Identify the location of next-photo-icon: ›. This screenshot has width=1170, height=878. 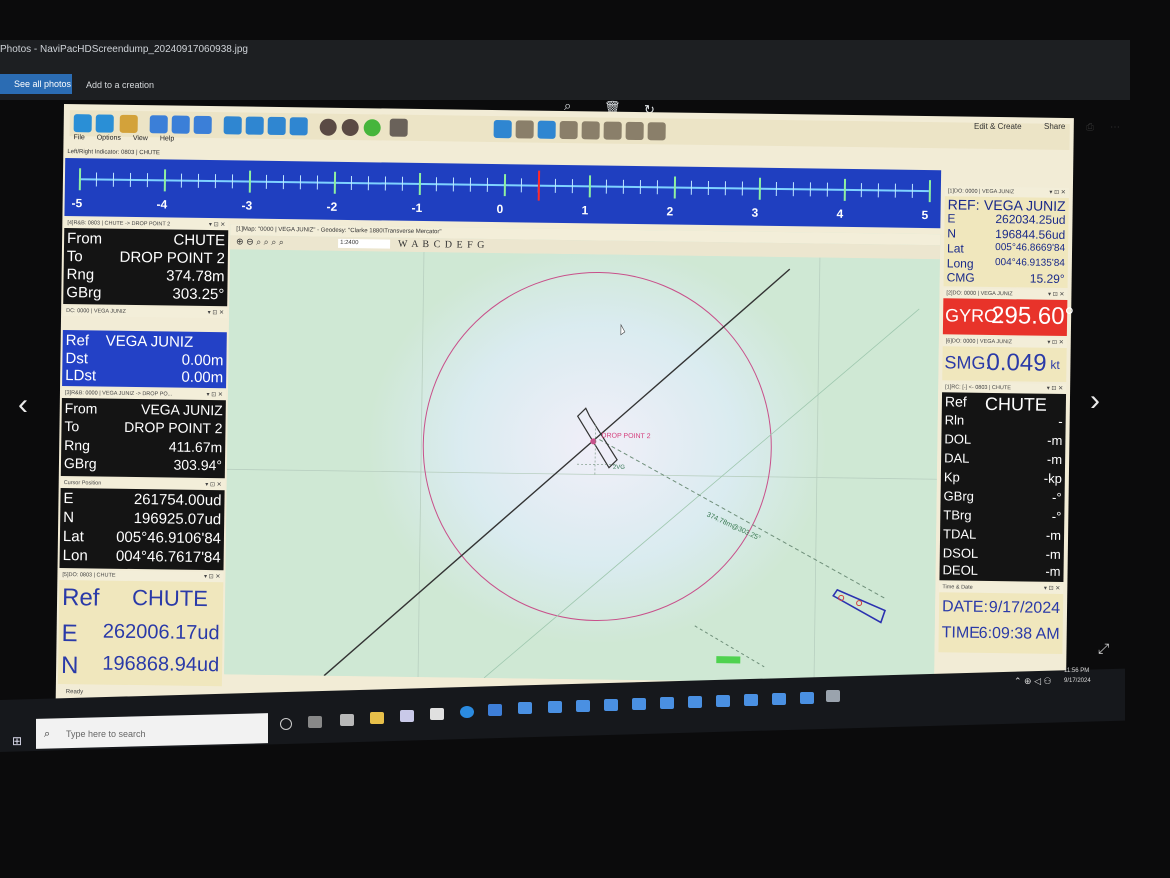
(1095, 401).